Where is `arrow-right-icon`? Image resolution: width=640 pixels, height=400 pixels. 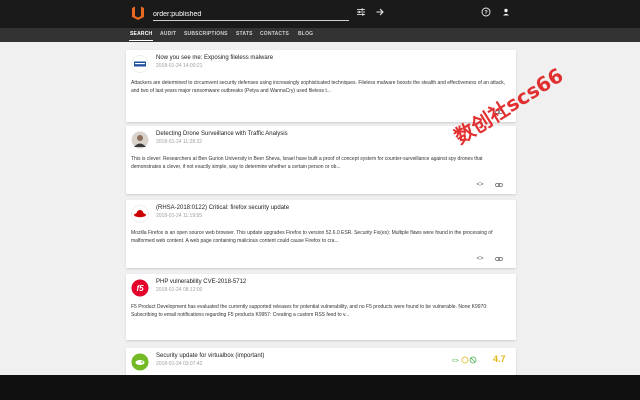 arrow-right-icon is located at coordinates (380, 12).